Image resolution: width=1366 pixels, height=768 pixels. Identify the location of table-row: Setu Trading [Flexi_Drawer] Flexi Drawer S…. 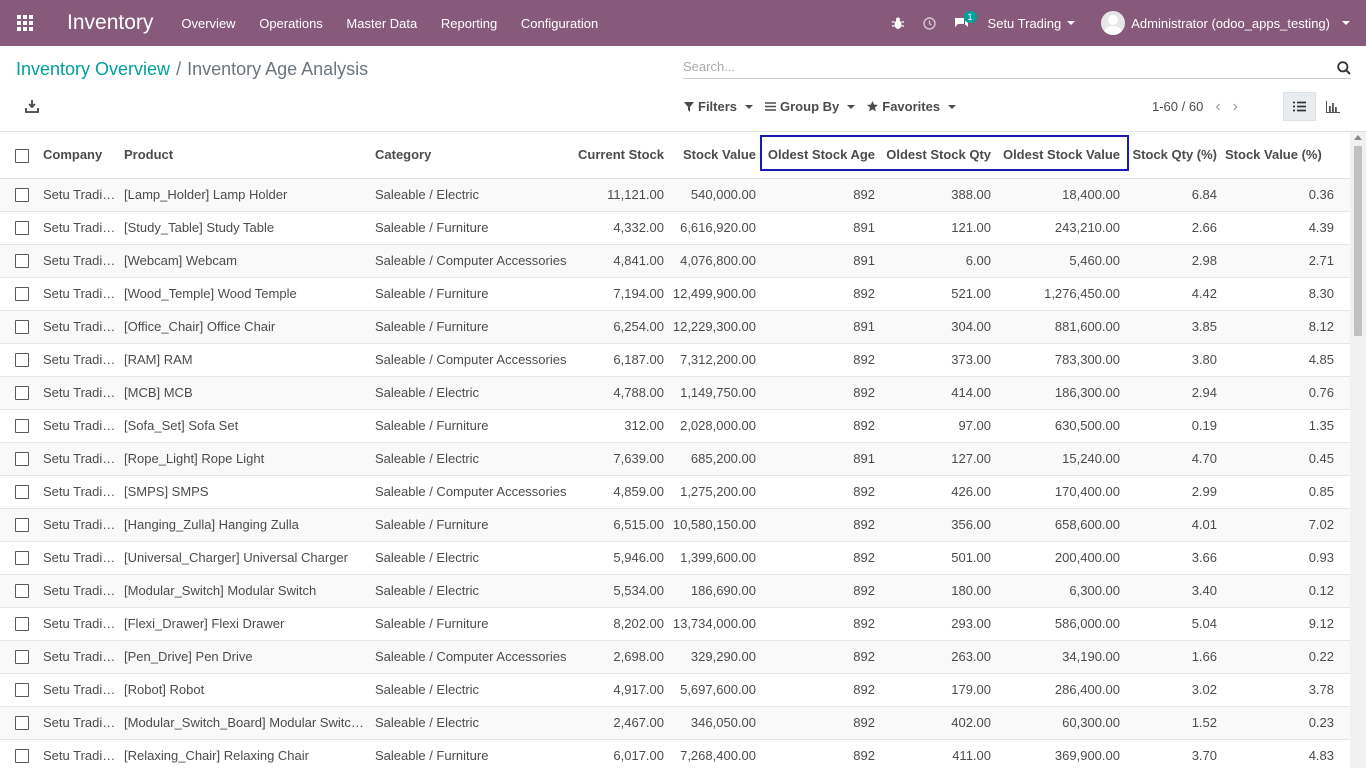
(675, 624).